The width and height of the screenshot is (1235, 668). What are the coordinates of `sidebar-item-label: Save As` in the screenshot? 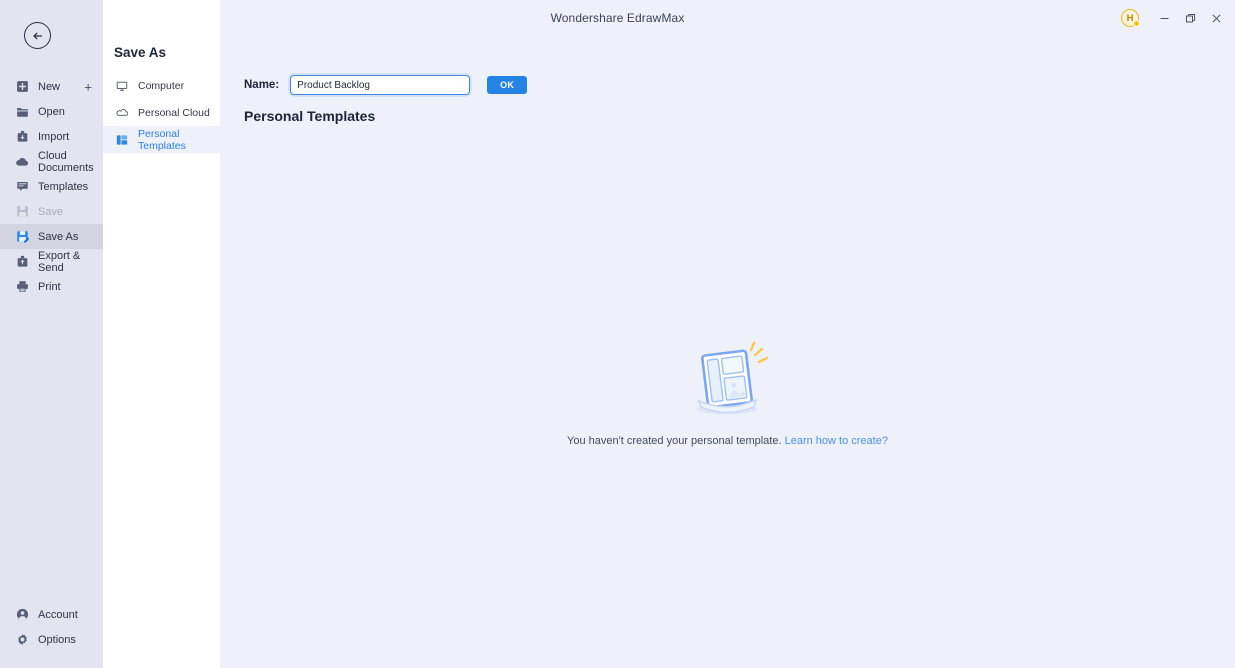 It's located at (58, 236).